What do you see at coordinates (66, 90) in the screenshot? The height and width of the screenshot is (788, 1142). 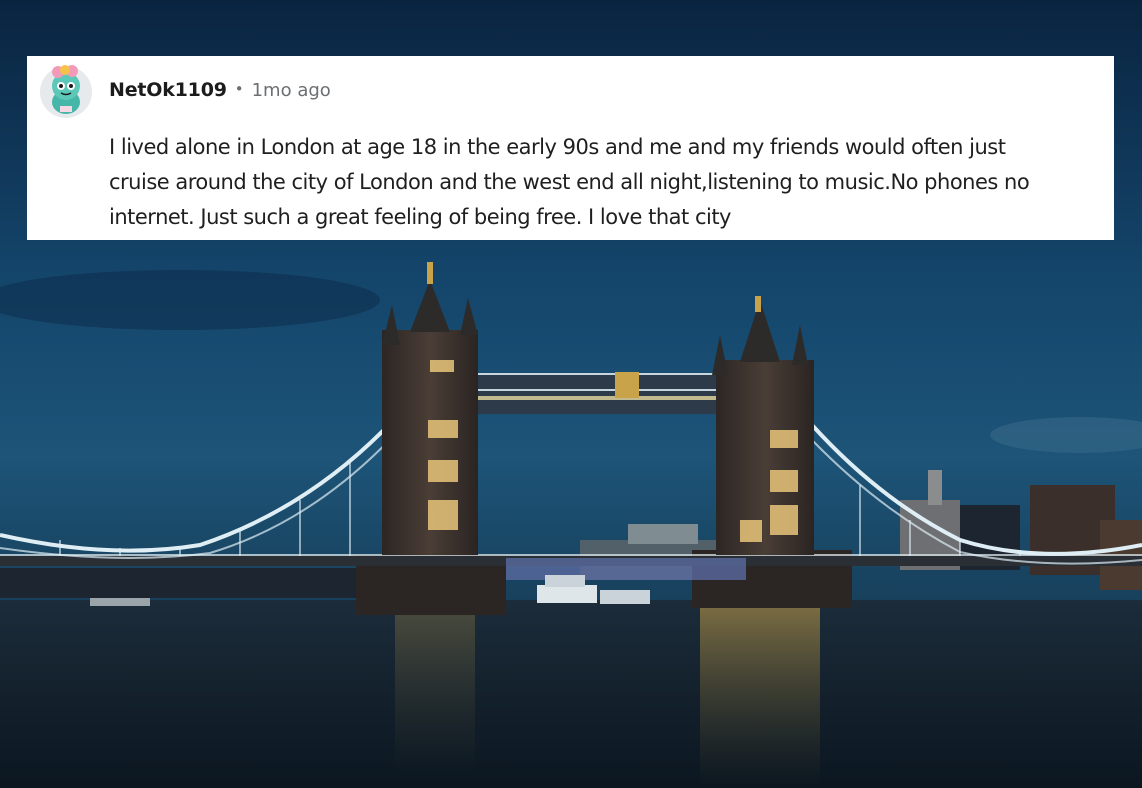 I see `snoo-avatar-icon` at bounding box center [66, 90].